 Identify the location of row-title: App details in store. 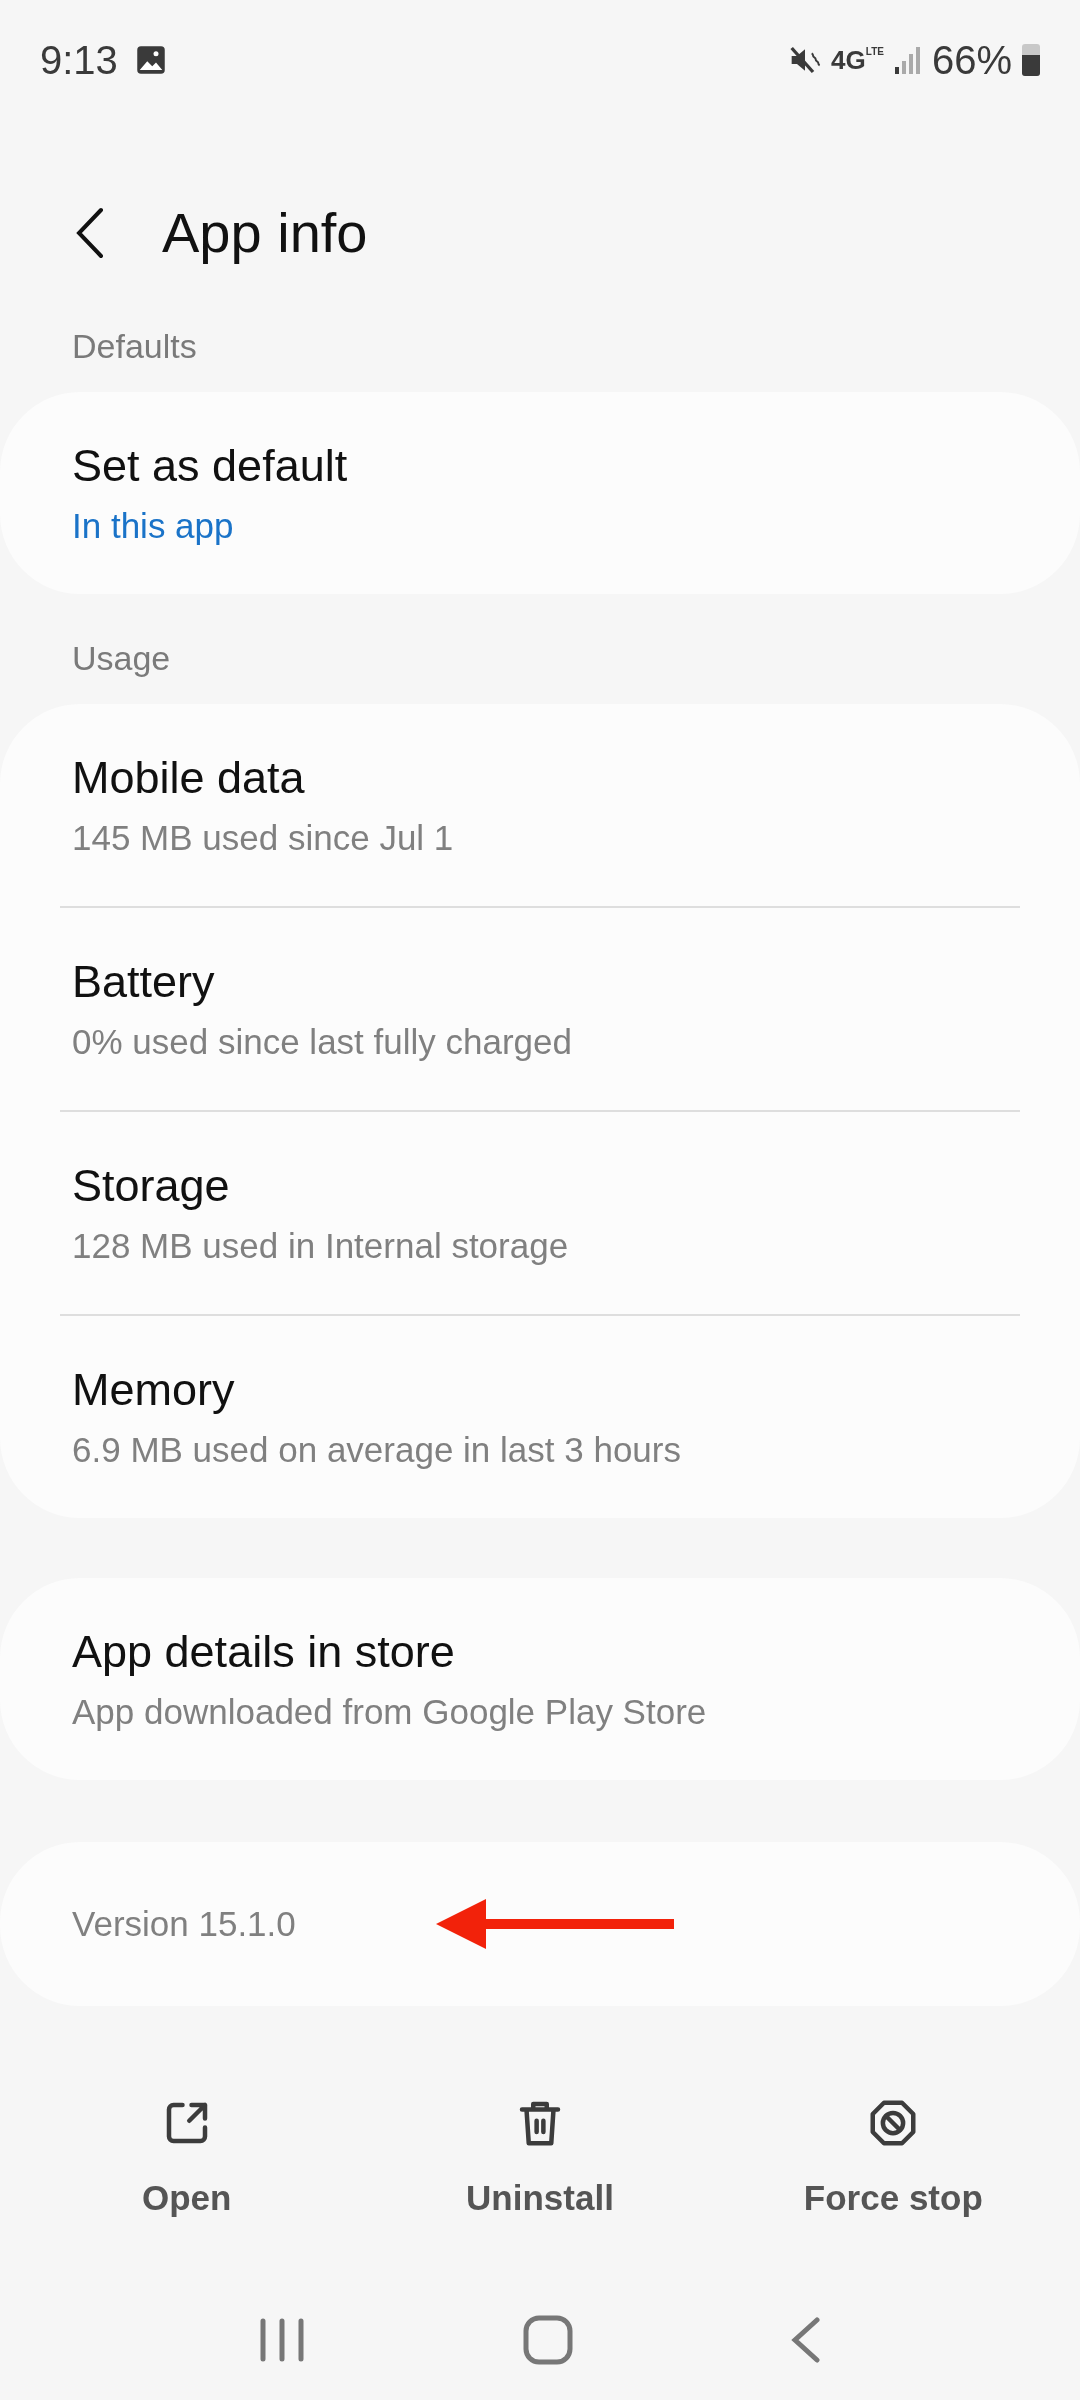
(264, 1652).